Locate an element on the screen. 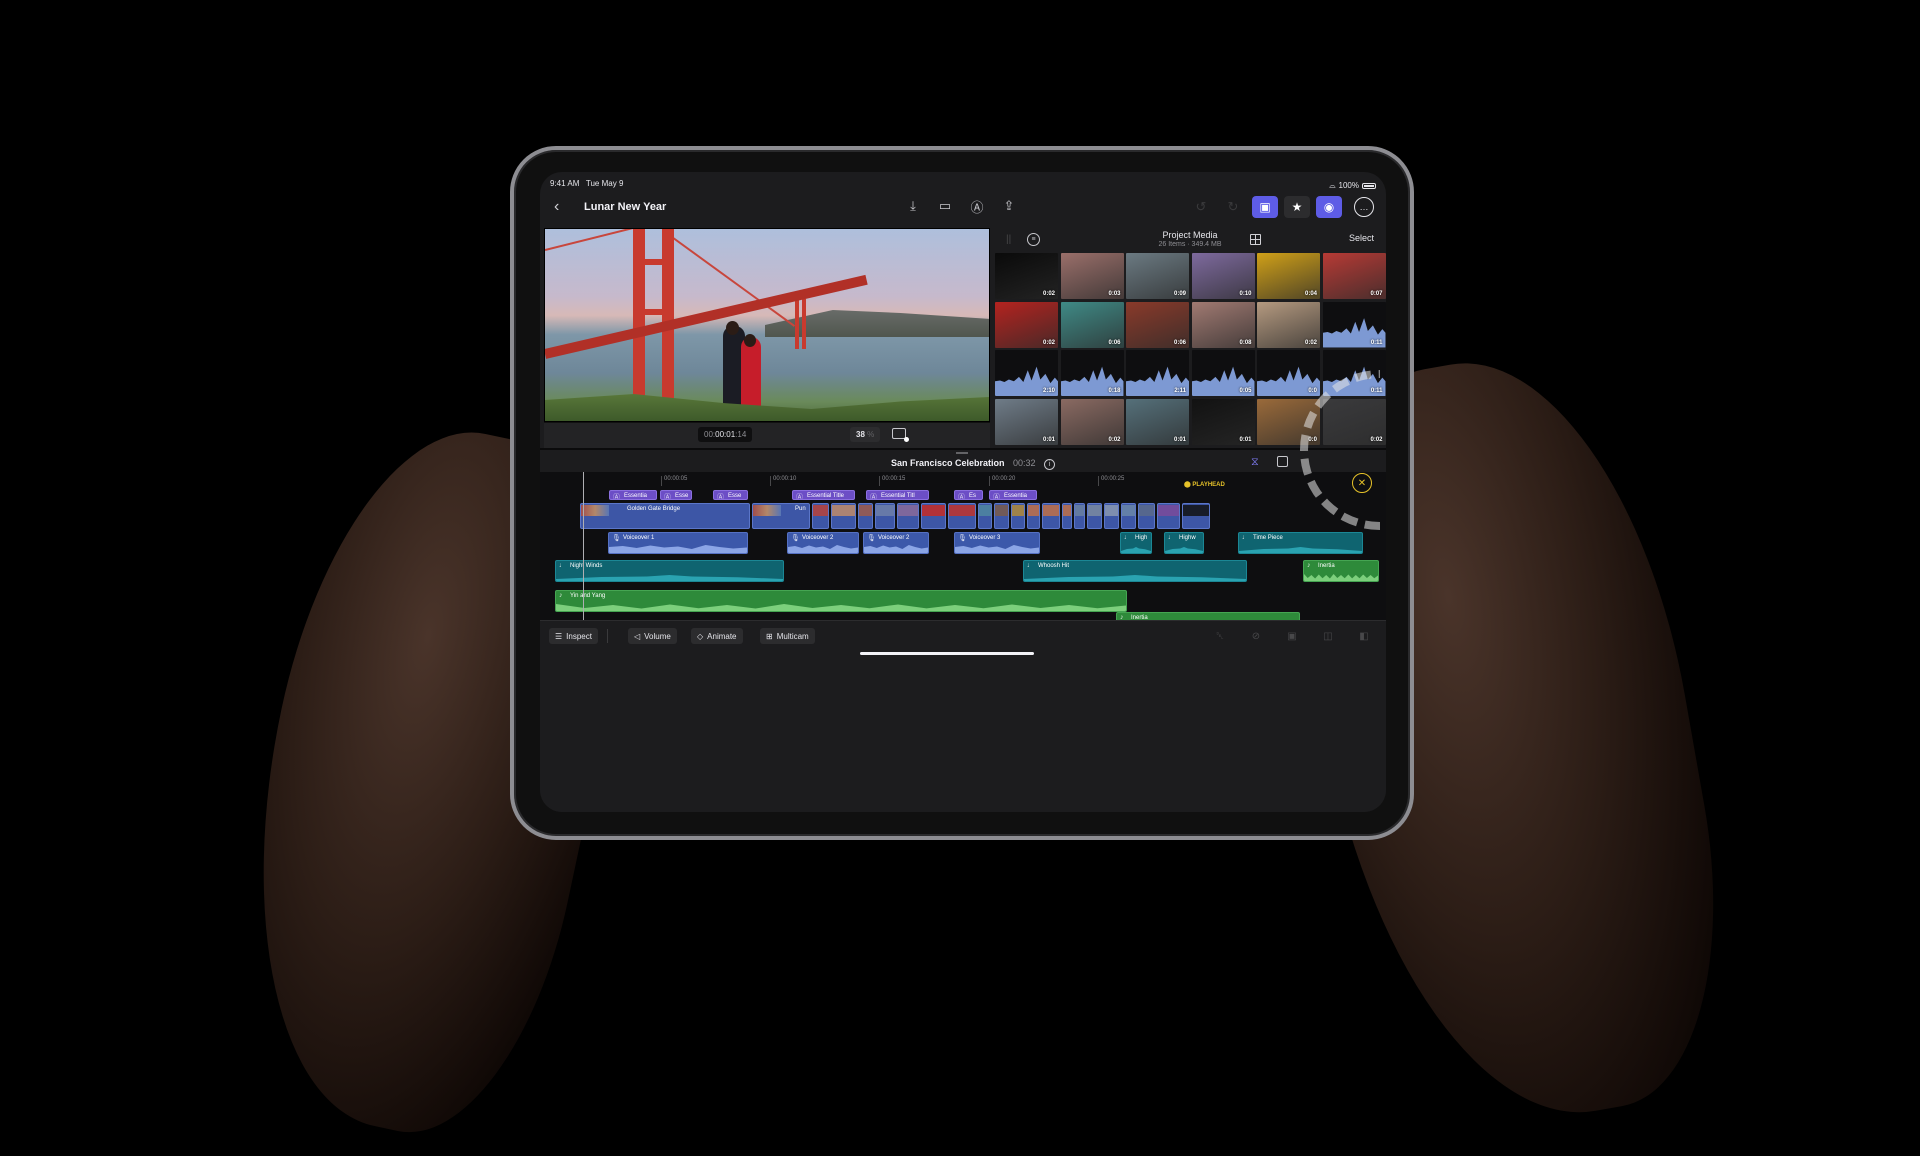 This screenshot has width=1920, height=1156. video-media-tile: 0:03 is located at coordinates (1092, 276).